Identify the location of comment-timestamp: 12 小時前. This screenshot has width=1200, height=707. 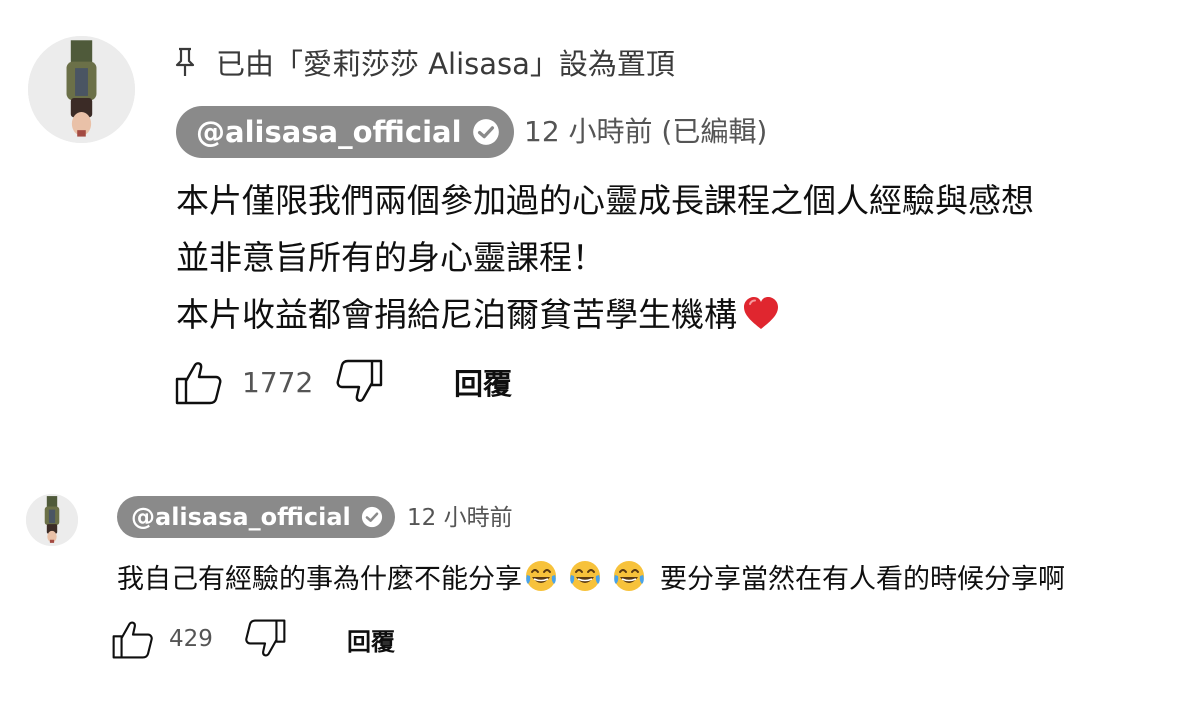
(460, 518).